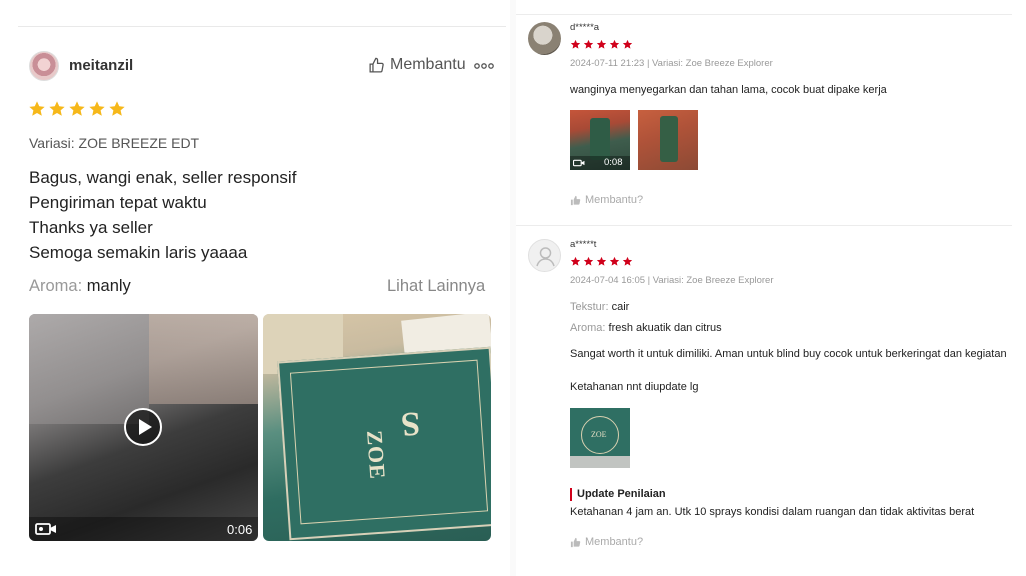 The height and width of the screenshot is (576, 1026). I want to click on review-video-thumbnail: 0:08, so click(600, 140).